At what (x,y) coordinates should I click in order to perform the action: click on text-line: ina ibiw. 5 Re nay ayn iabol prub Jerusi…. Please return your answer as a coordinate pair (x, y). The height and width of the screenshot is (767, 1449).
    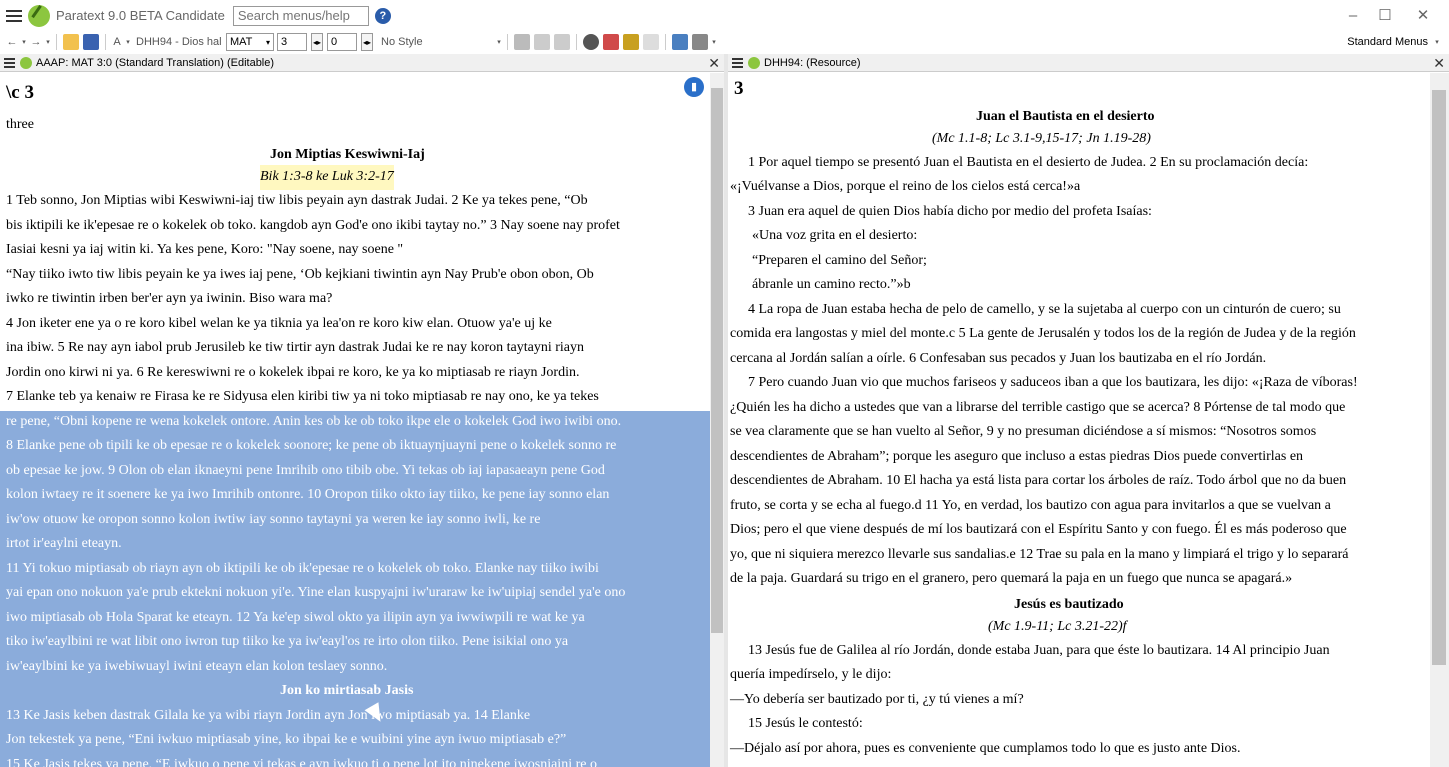
    Looking at the image, I should click on (295, 347).